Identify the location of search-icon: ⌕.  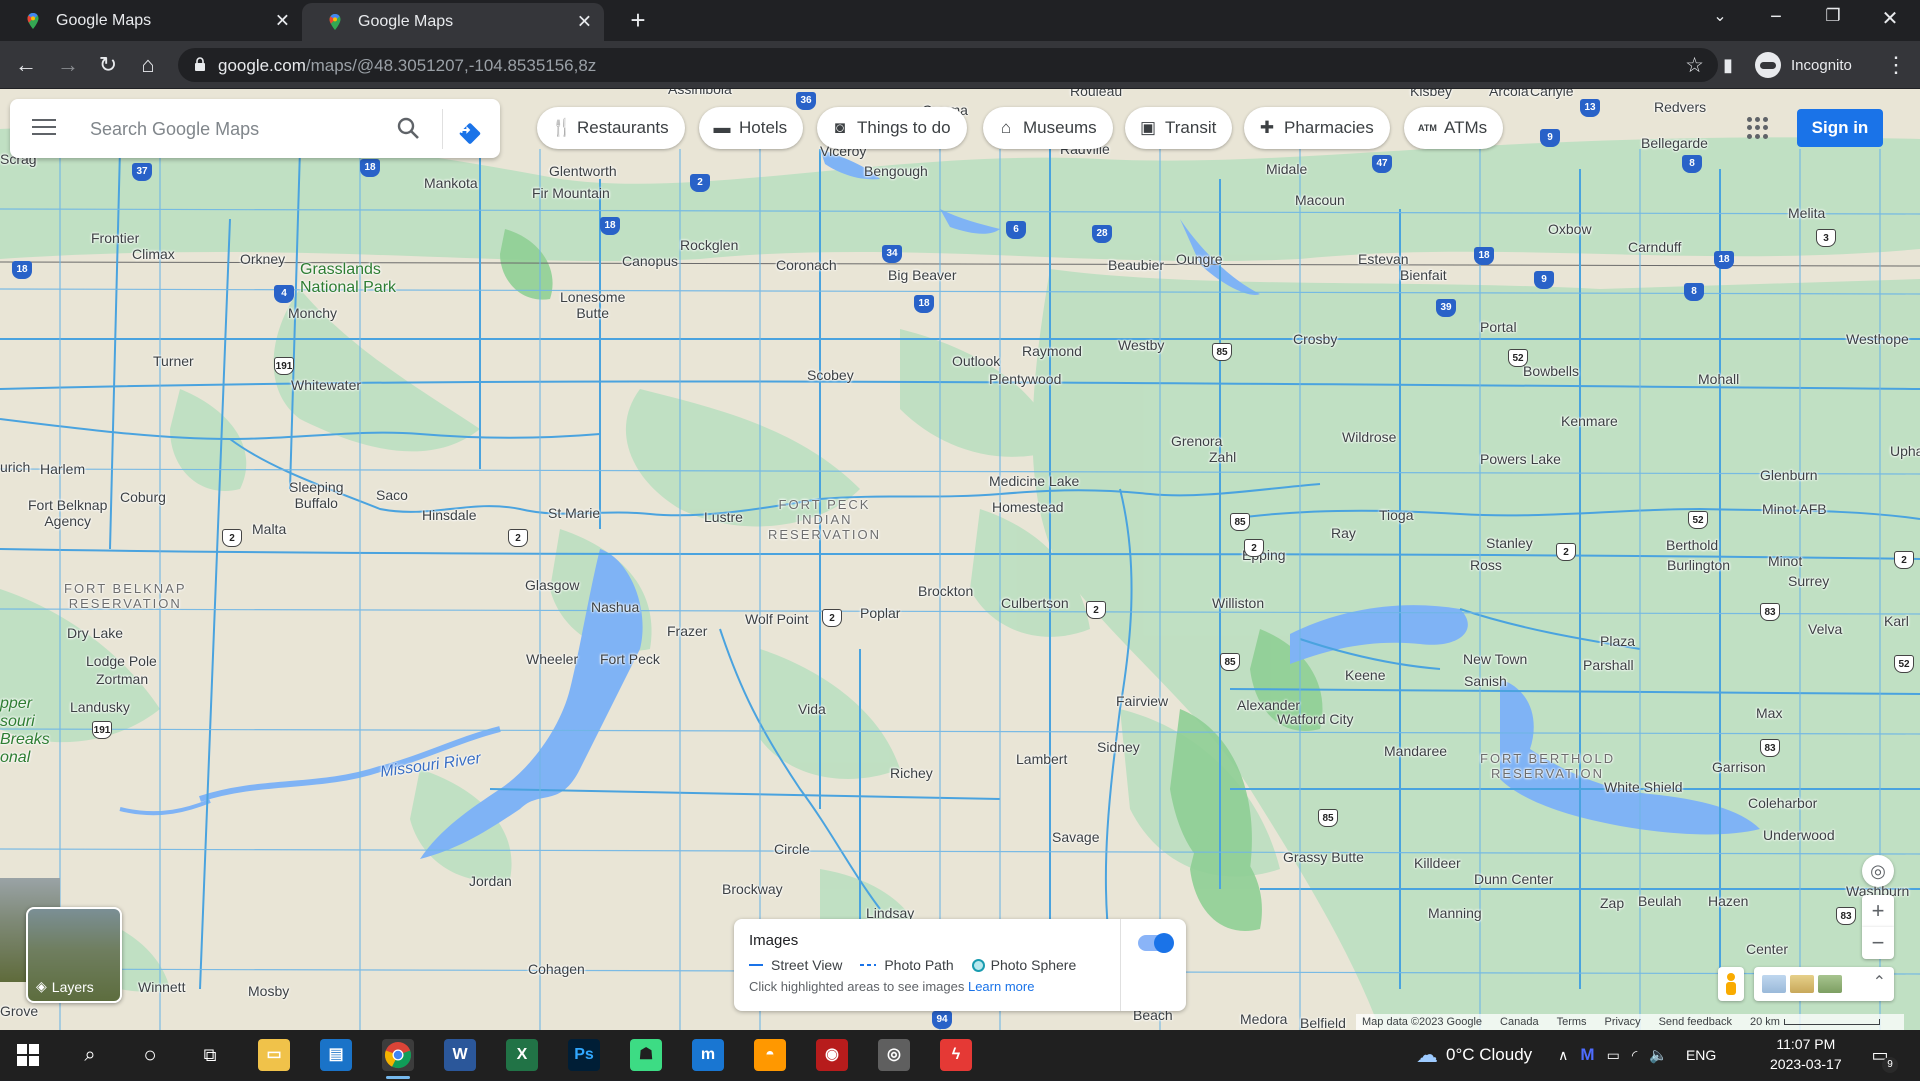
(90, 1055).